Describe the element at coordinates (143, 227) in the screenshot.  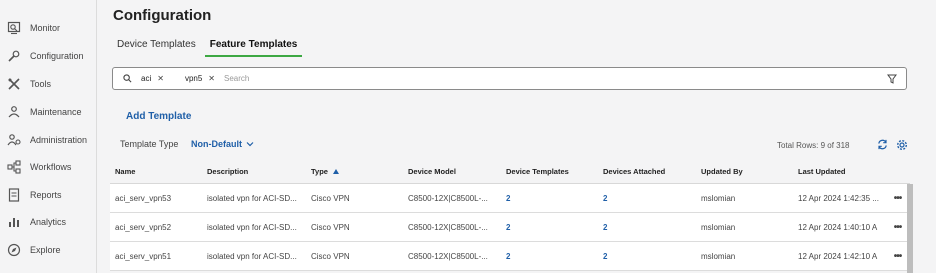
I see `cell-name: aci_serv_vpn52` at that location.